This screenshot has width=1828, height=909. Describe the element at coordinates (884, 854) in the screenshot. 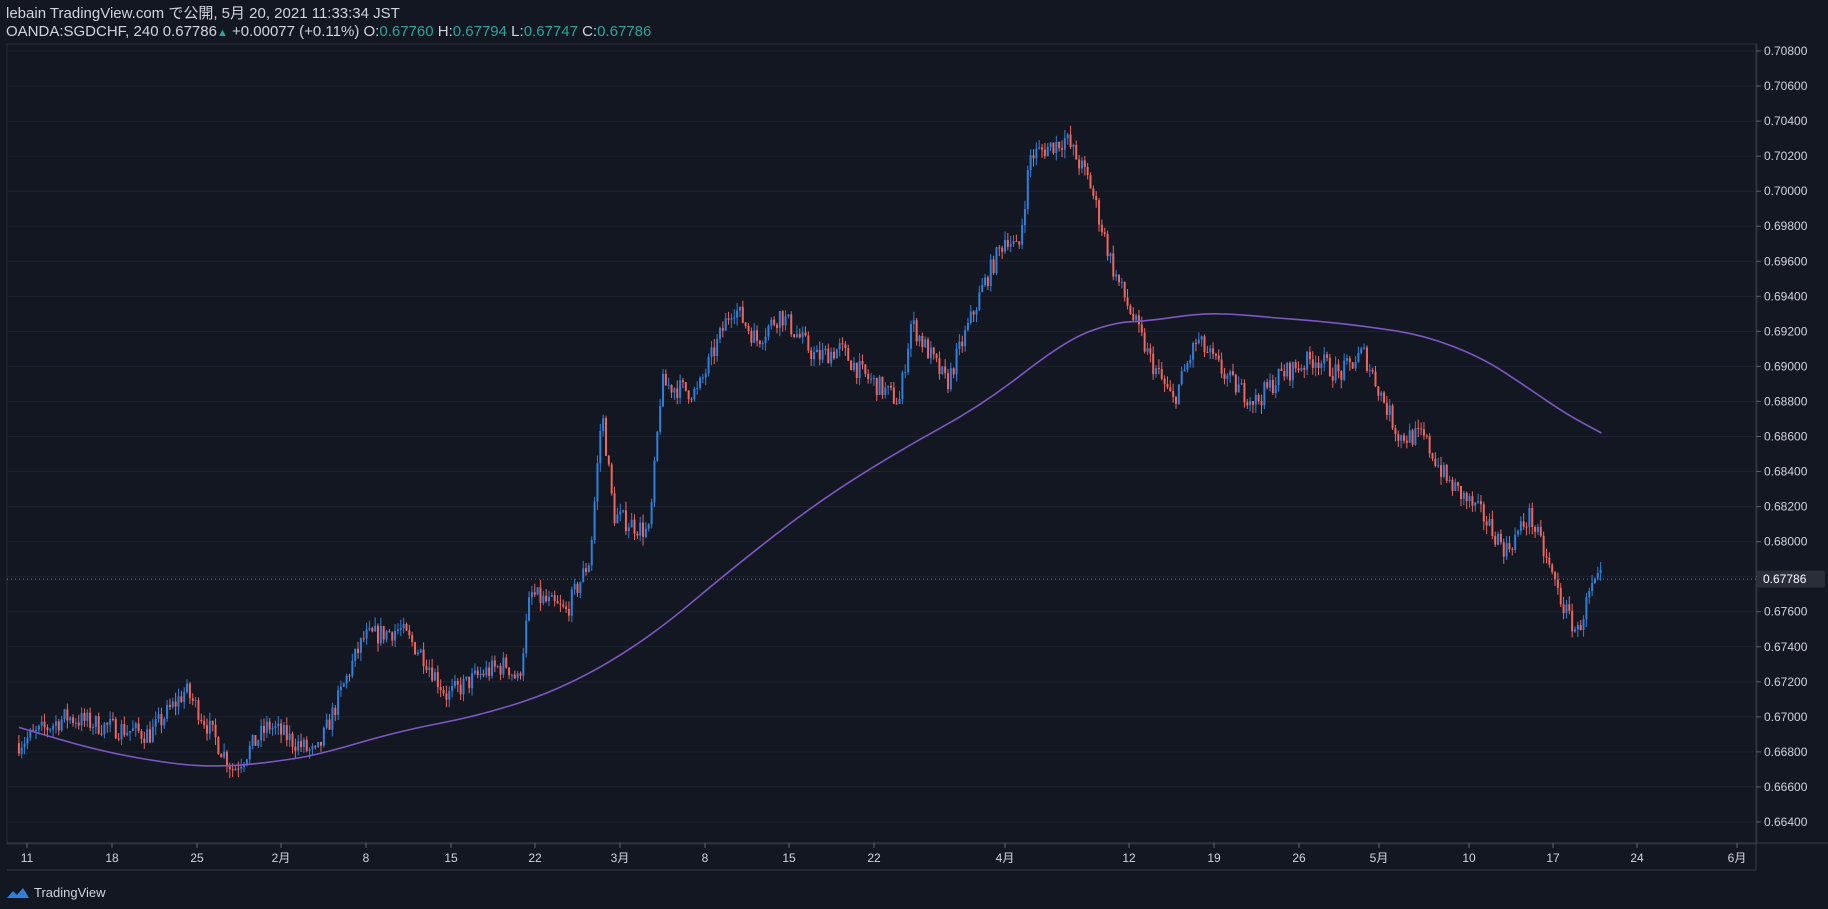

I see `time-axis: 11 18 25 2月 8 15 22 3月 8 15 22 4月 12 19 26 5月 10 17 24 6月` at that location.